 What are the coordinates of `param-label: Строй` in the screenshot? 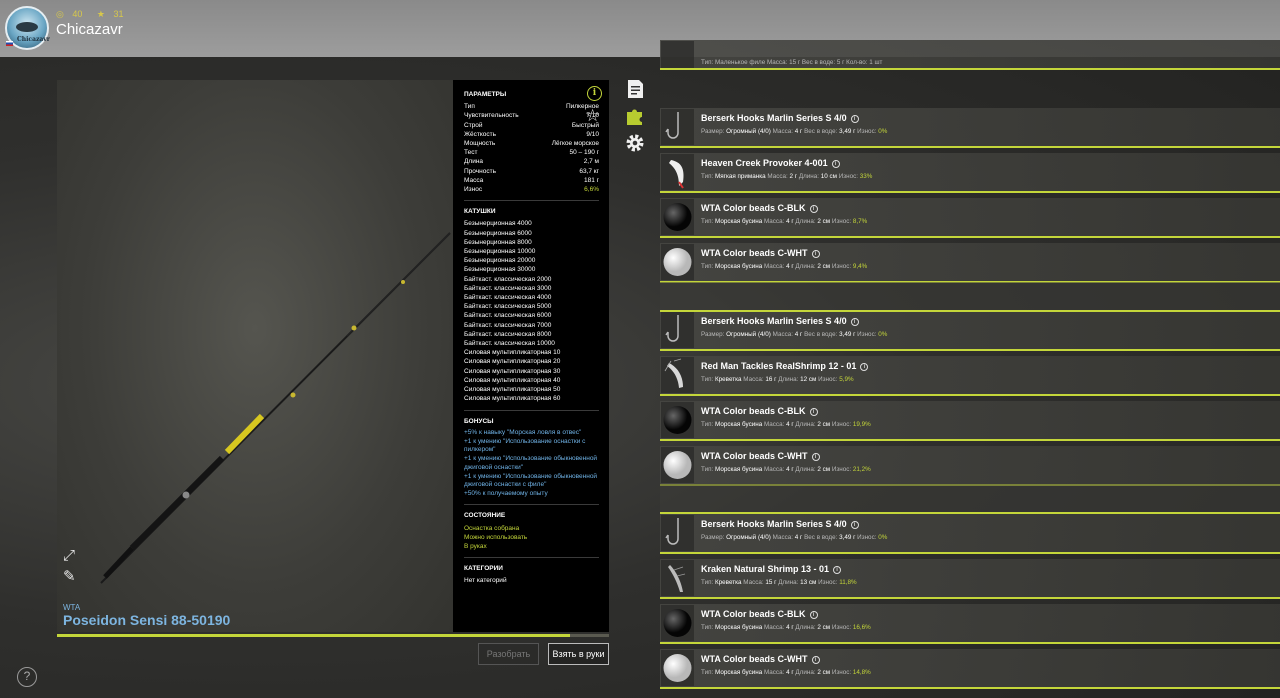 It's located at (473, 125).